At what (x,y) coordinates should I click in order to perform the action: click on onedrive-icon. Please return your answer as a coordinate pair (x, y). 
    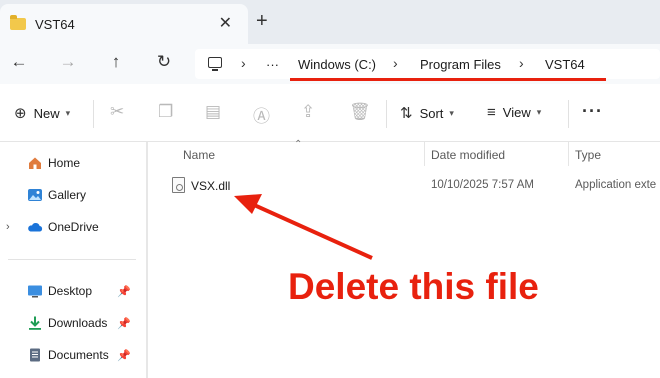
    Looking at the image, I should click on (35, 227).